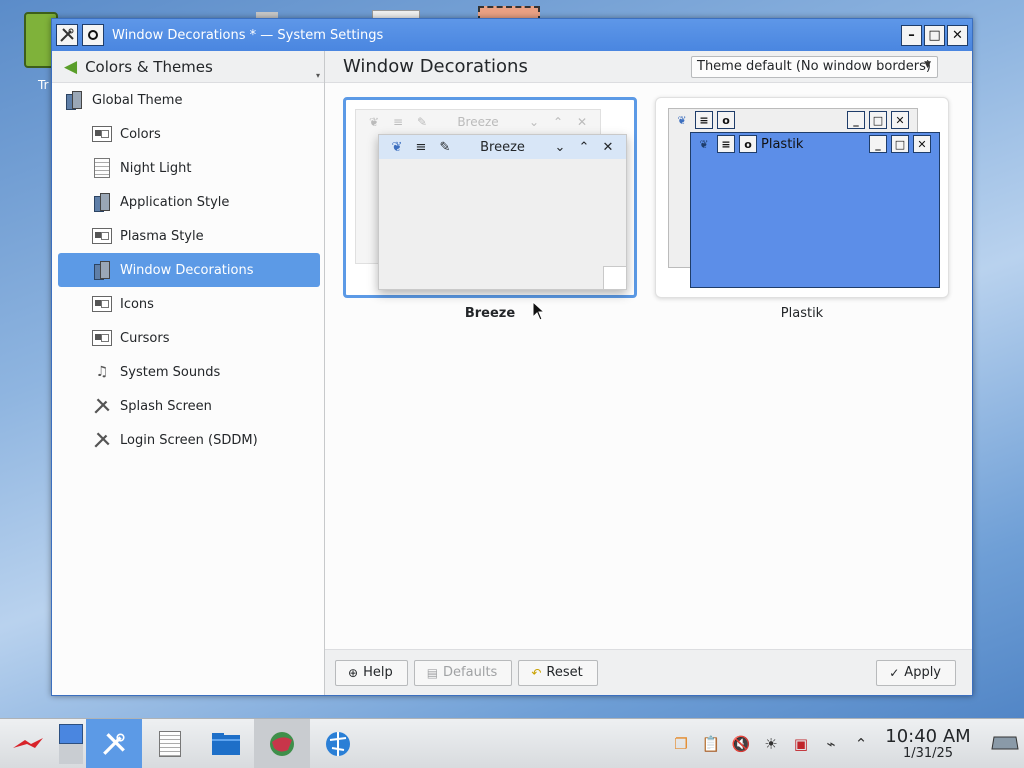 The image size is (1024, 768). Describe the element at coordinates (102, 270) in the screenshot. I see `window-decorations-icon` at that location.